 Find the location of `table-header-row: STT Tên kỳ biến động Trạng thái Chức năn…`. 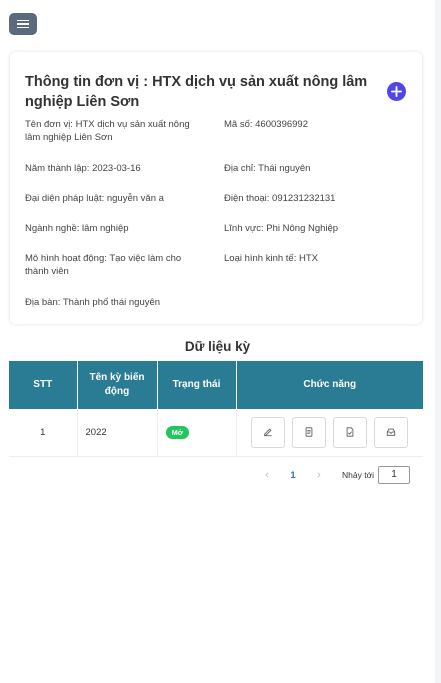

table-header-row: STT Tên kỳ biến động Trạng thái Chức năn… is located at coordinates (216, 385).